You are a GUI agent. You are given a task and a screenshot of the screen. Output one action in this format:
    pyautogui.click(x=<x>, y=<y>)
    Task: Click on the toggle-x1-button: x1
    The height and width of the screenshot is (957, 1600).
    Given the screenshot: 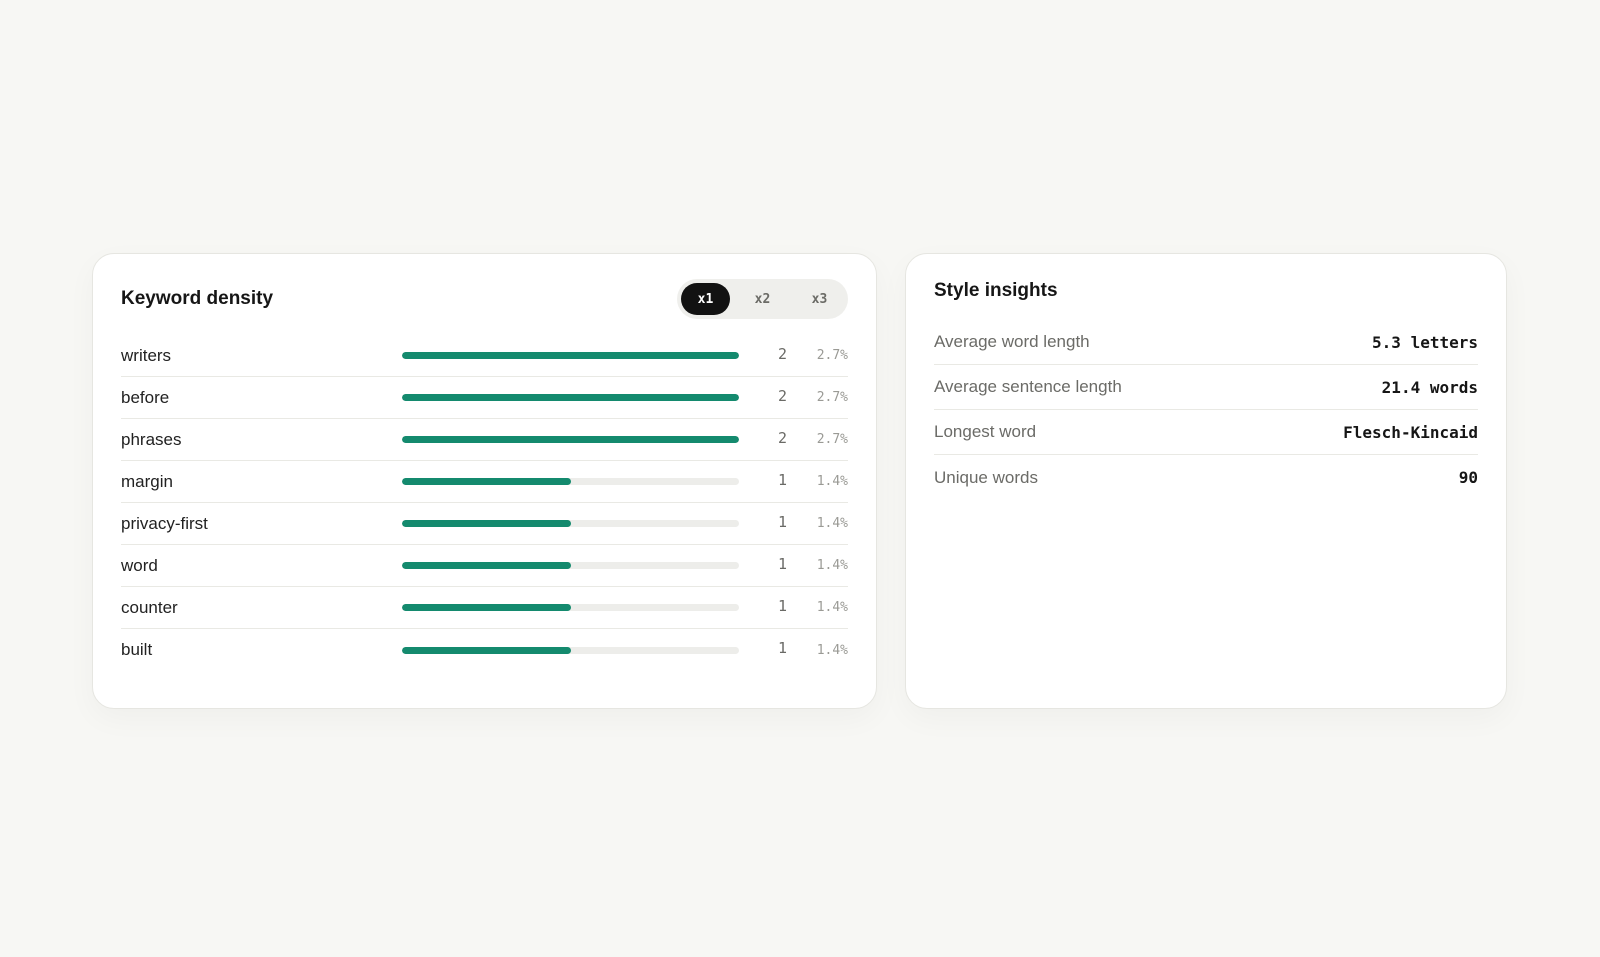 What is the action you would take?
    pyautogui.click(x=705, y=299)
    